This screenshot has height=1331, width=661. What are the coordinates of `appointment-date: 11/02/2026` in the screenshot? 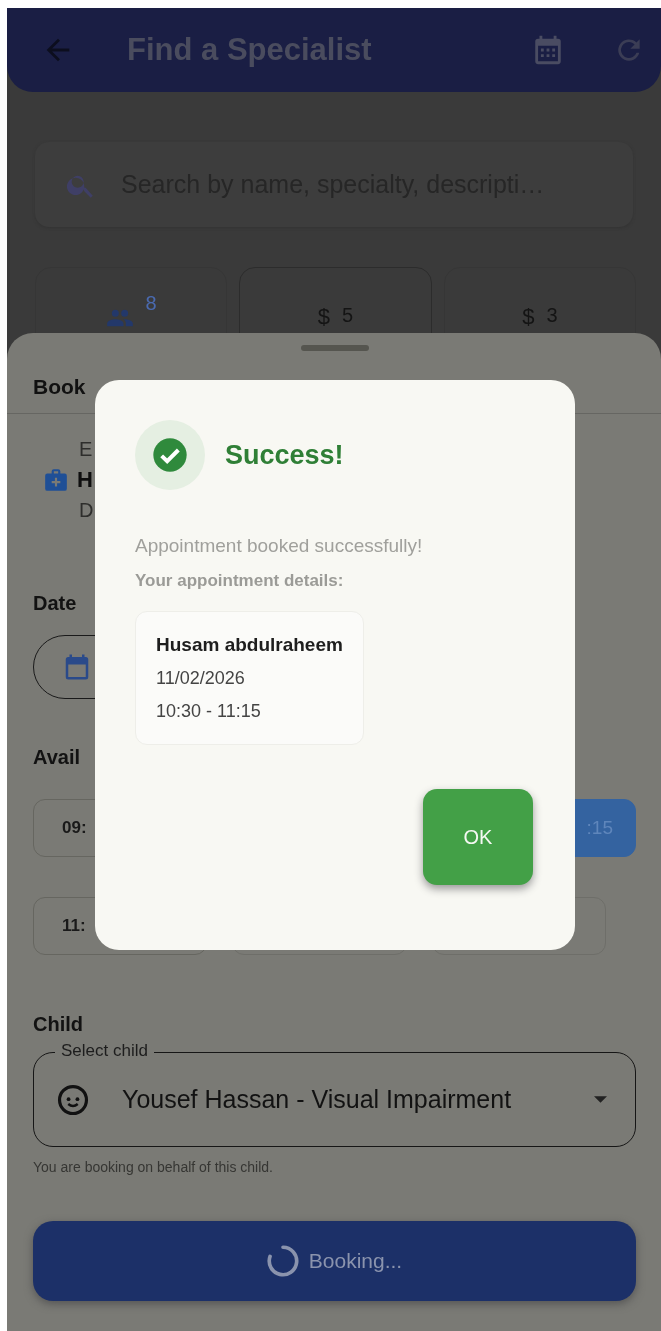 It's located at (201, 678).